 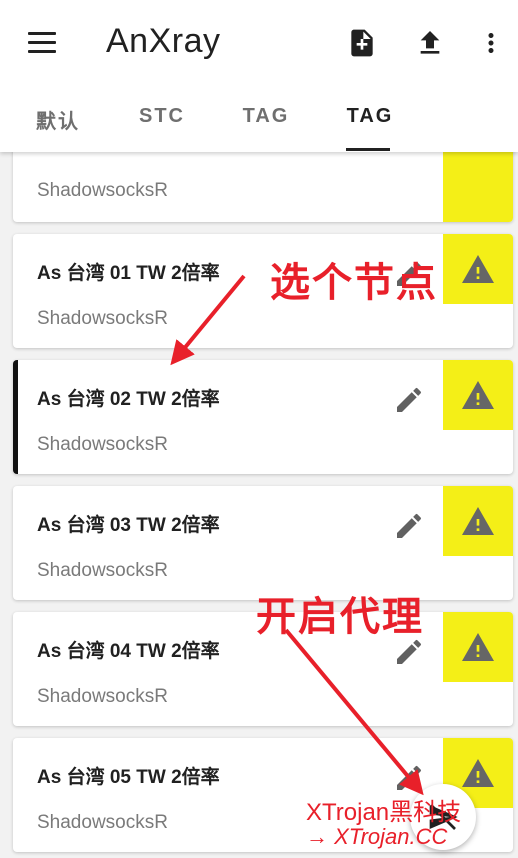 What do you see at coordinates (163, 41) in the screenshot?
I see `app-title: AnXray` at bounding box center [163, 41].